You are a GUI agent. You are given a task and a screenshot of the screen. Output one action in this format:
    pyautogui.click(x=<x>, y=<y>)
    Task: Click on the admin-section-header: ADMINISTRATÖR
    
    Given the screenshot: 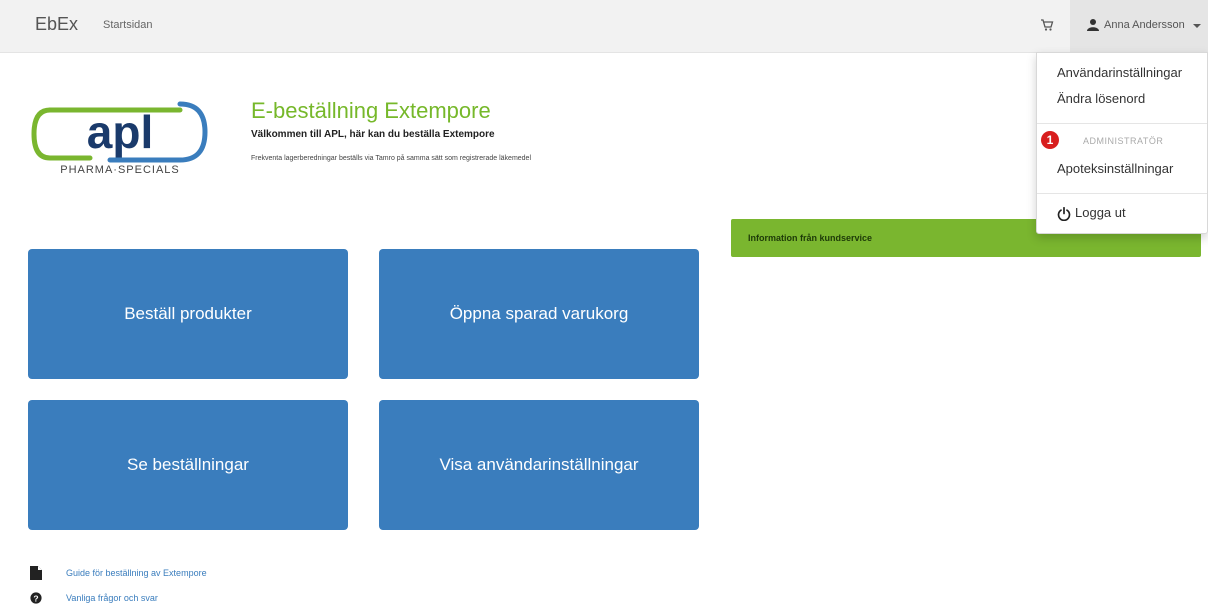 What is the action you would take?
    pyautogui.click(x=1123, y=141)
    